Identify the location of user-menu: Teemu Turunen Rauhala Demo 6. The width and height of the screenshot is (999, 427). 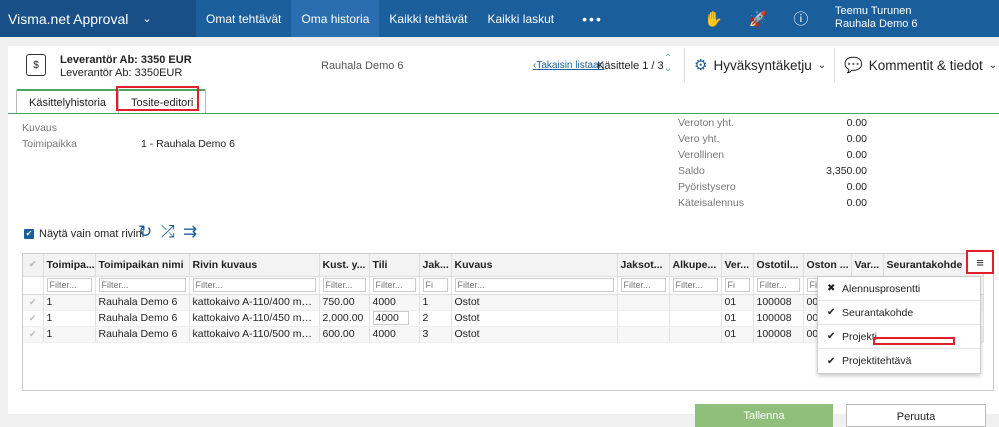
(876, 18).